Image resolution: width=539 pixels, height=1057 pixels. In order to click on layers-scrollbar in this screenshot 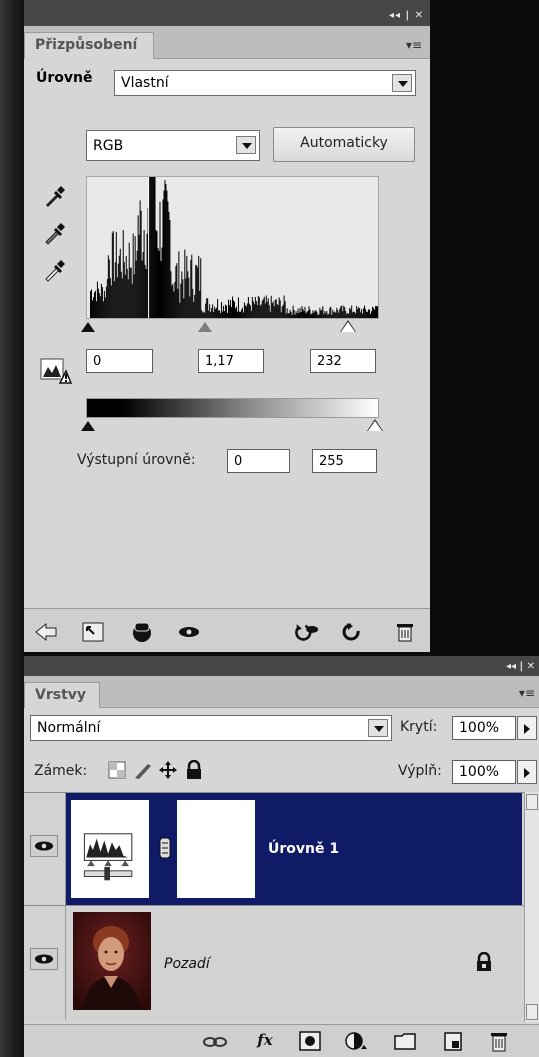, I will do `click(531, 907)`.